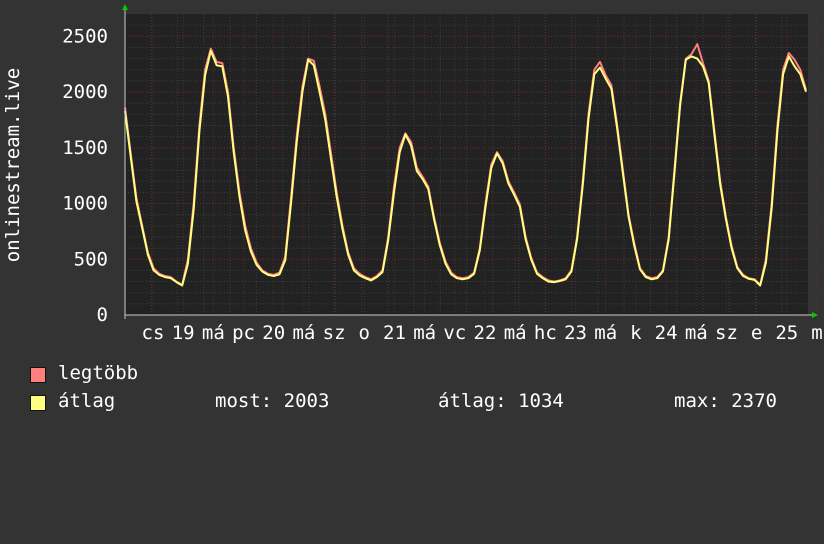  What do you see at coordinates (666, 333) in the screenshot?
I see `x-tick-label: 24` at bounding box center [666, 333].